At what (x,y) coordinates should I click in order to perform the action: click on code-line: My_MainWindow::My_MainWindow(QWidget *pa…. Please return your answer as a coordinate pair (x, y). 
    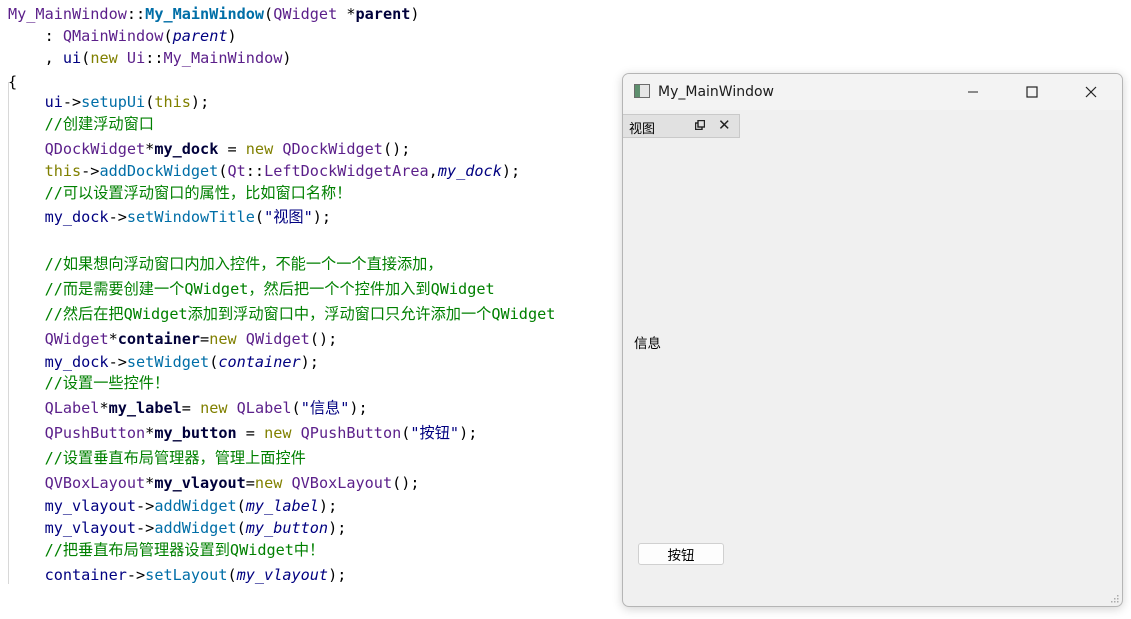
    Looking at the image, I should click on (214, 14).